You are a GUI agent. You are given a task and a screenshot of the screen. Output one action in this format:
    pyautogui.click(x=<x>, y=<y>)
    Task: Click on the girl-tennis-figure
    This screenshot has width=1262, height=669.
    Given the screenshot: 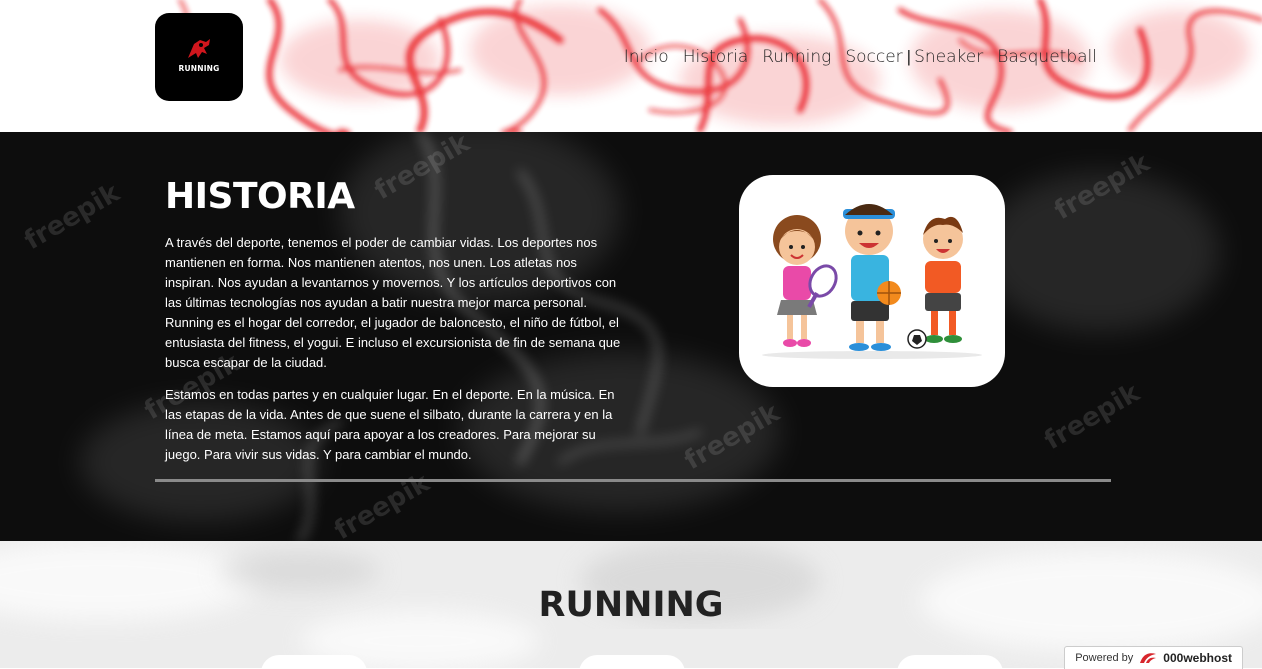 What is the action you would take?
    pyautogui.click(x=805, y=281)
    